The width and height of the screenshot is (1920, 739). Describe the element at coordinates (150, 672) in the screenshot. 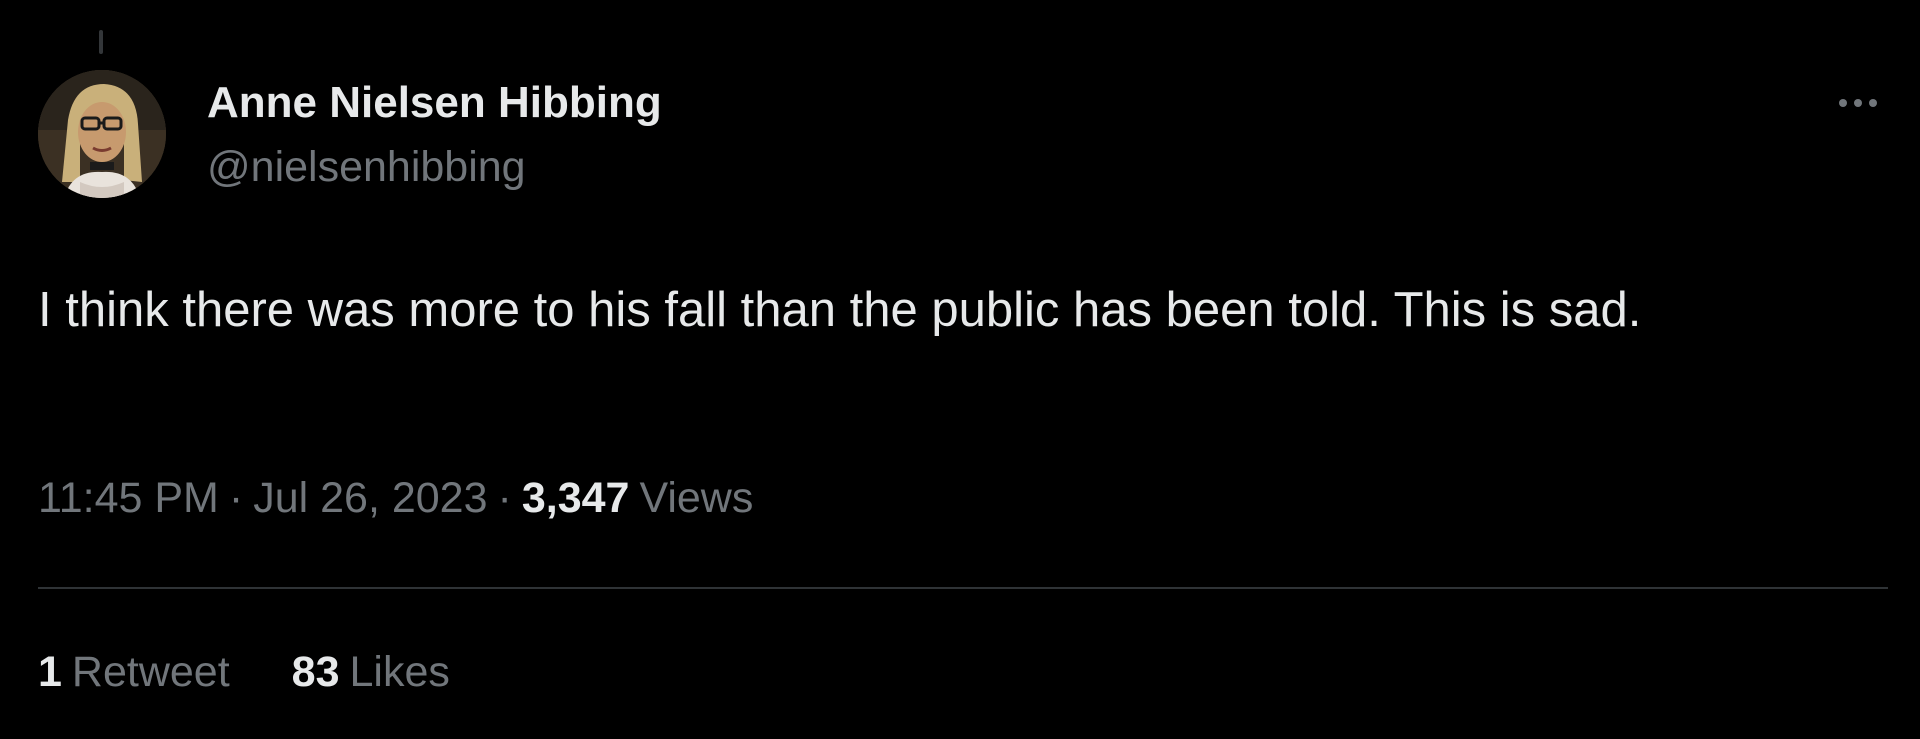

I see `retweets-label: Retweet` at that location.